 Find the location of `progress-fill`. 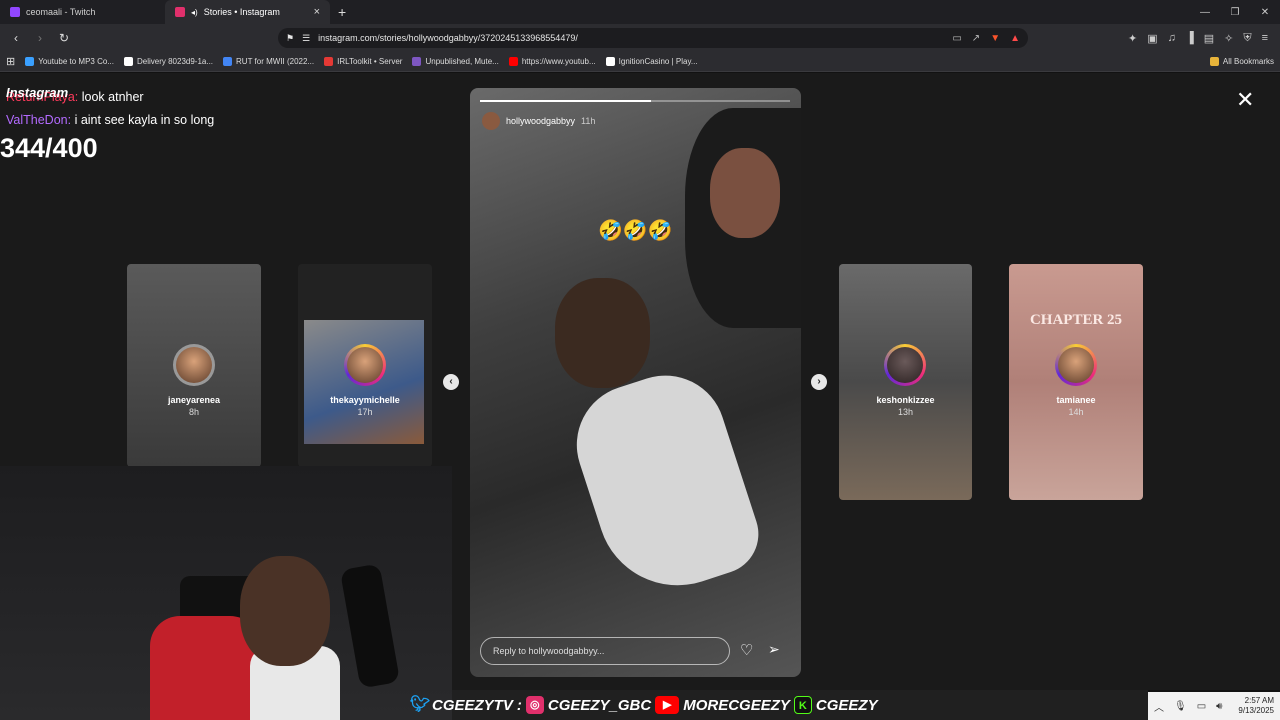

progress-fill is located at coordinates (565, 101).